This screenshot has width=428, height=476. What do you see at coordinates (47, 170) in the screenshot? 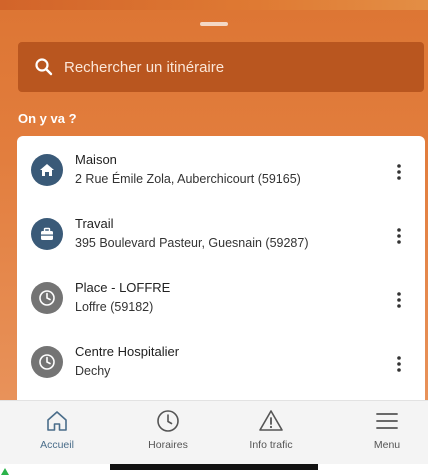
I see `home-icon` at bounding box center [47, 170].